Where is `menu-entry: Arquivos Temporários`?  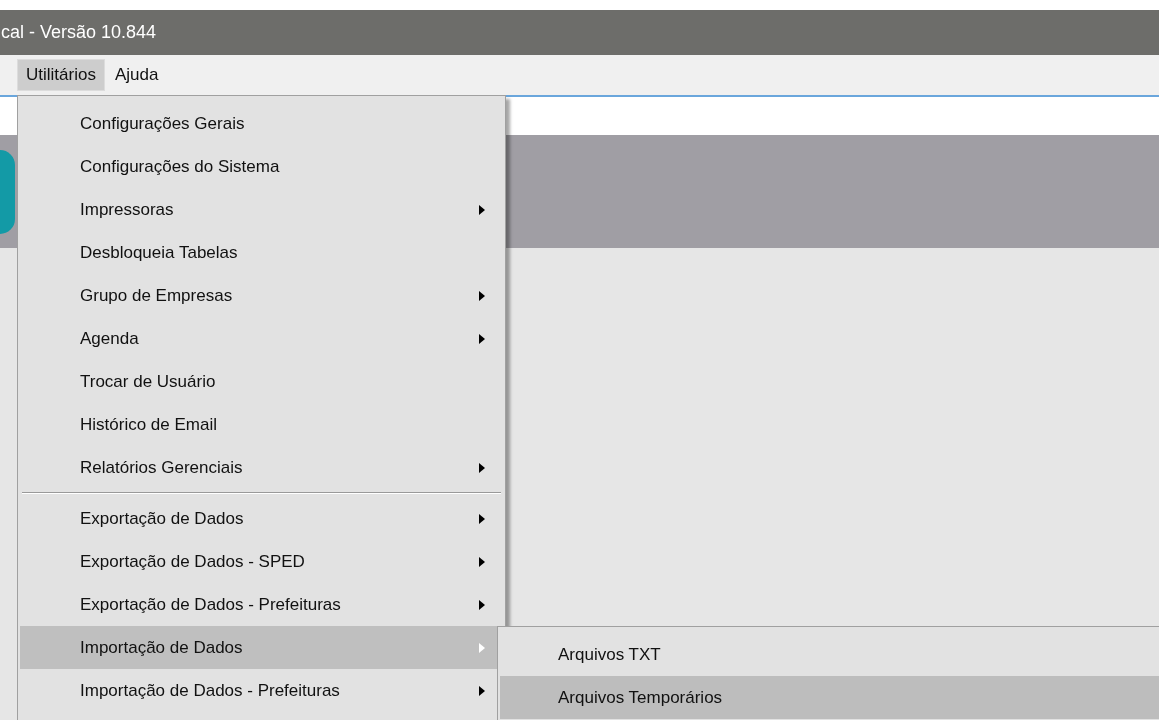 menu-entry: Arquivos Temporários is located at coordinates (829, 697).